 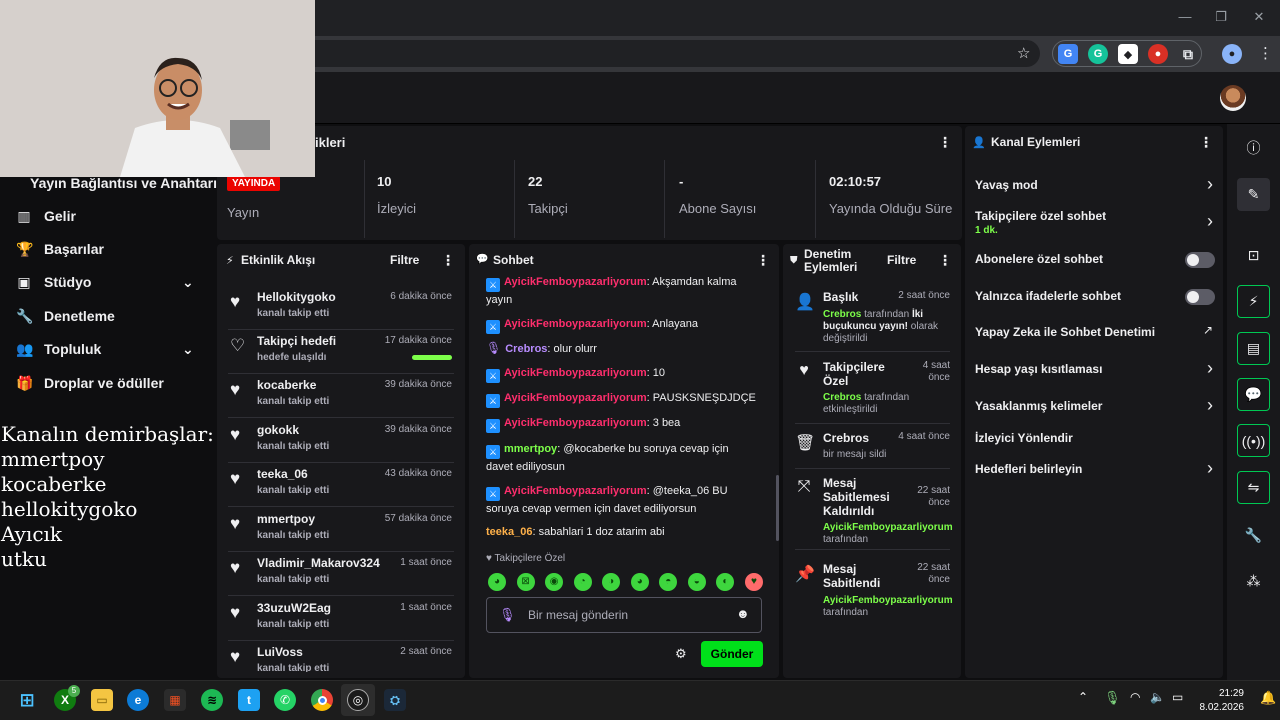 What do you see at coordinates (1188, 54) in the screenshot?
I see `puzzle-icon: ⧉` at bounding box center [1188, 54].